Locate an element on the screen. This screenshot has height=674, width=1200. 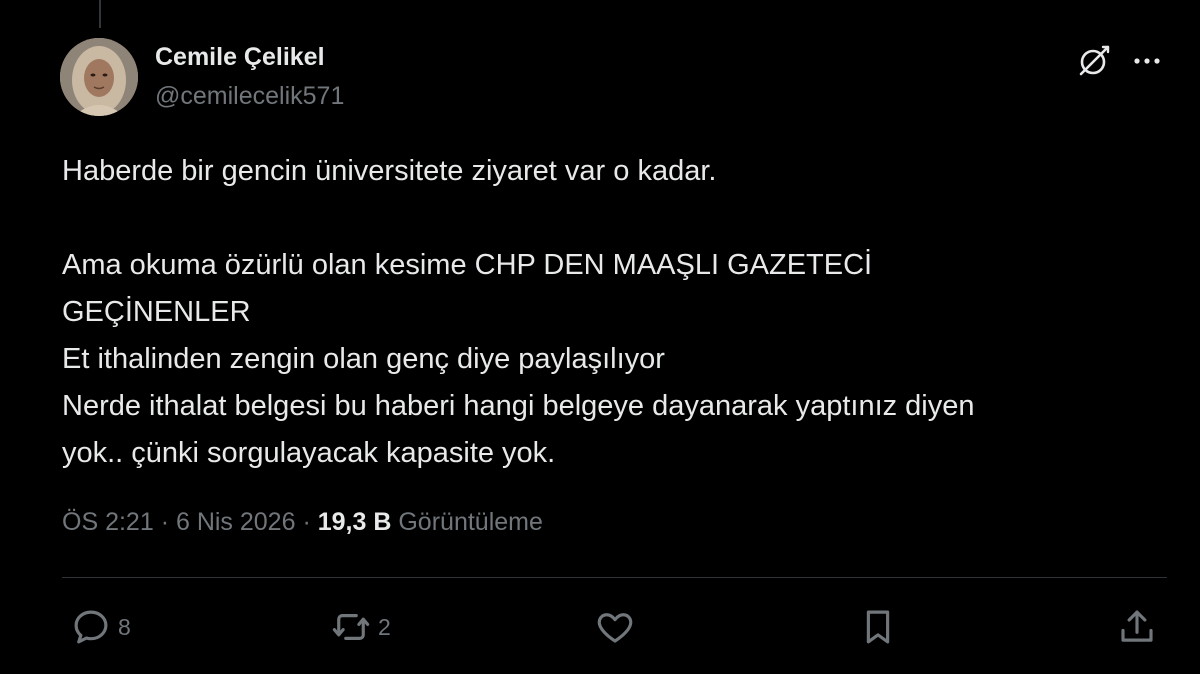
share-icon is located at coordinates (1137, 626).